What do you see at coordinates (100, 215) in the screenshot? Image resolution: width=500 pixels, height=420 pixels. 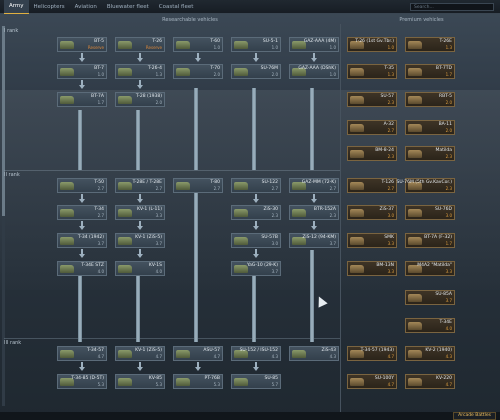 I see `vehicle-rating: 2.7` at bounding box center [100, 215].